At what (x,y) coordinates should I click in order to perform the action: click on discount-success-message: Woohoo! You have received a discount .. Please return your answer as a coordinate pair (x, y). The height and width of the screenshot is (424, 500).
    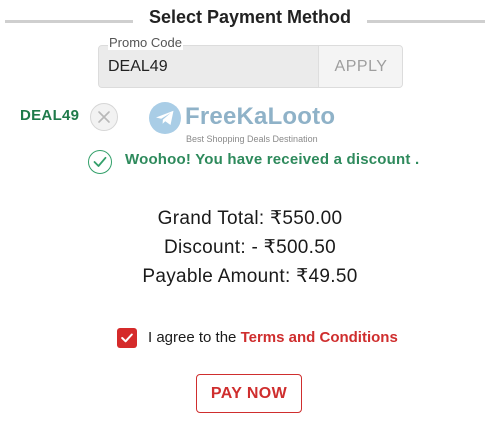
    Looking at the image, I should click on (272, 159).